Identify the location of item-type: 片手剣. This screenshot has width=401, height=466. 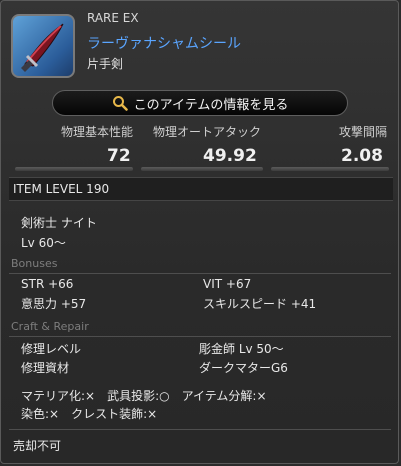
(105, 64).